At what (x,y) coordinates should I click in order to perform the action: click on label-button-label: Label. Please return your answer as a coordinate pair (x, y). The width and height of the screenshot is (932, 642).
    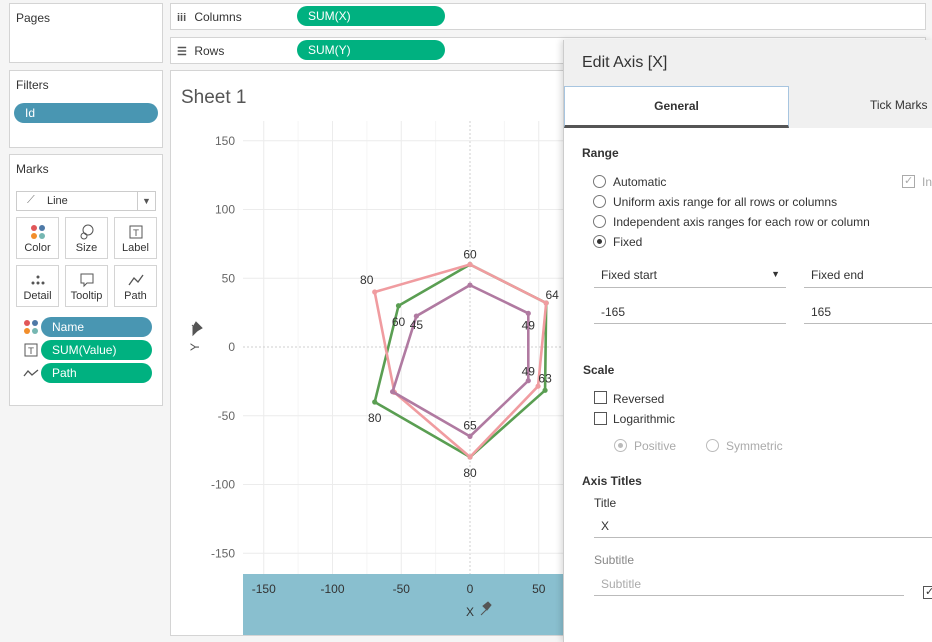
    Looking at the image, I should click on (135, 248).